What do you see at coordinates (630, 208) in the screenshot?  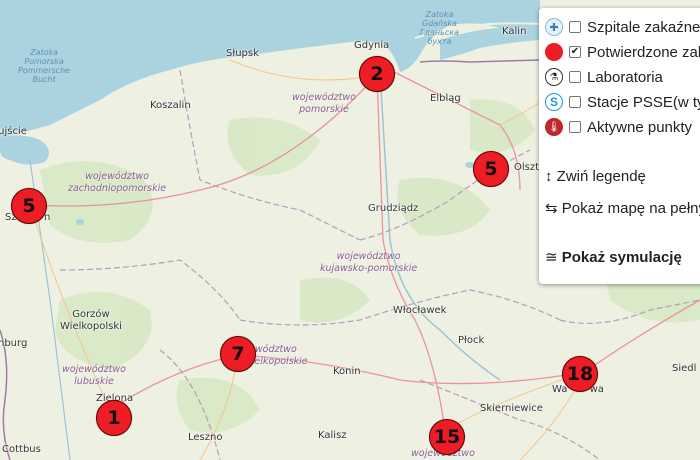 I see `fullscreen-map-label: Pokaż mapę na pełnym ekranie` at bounding box center [630, 208].